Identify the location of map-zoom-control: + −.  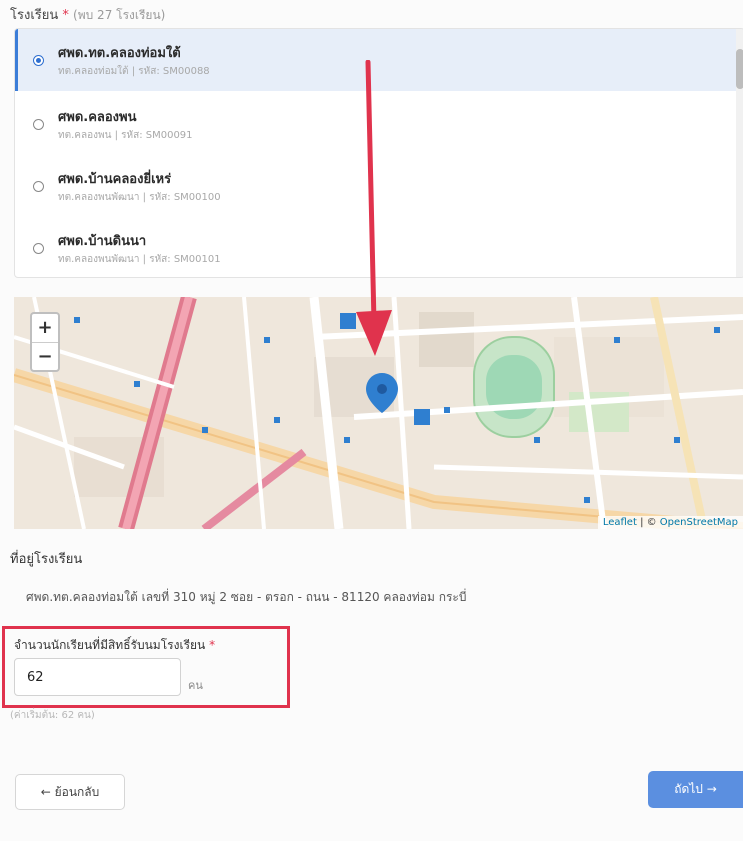
(45, 342).